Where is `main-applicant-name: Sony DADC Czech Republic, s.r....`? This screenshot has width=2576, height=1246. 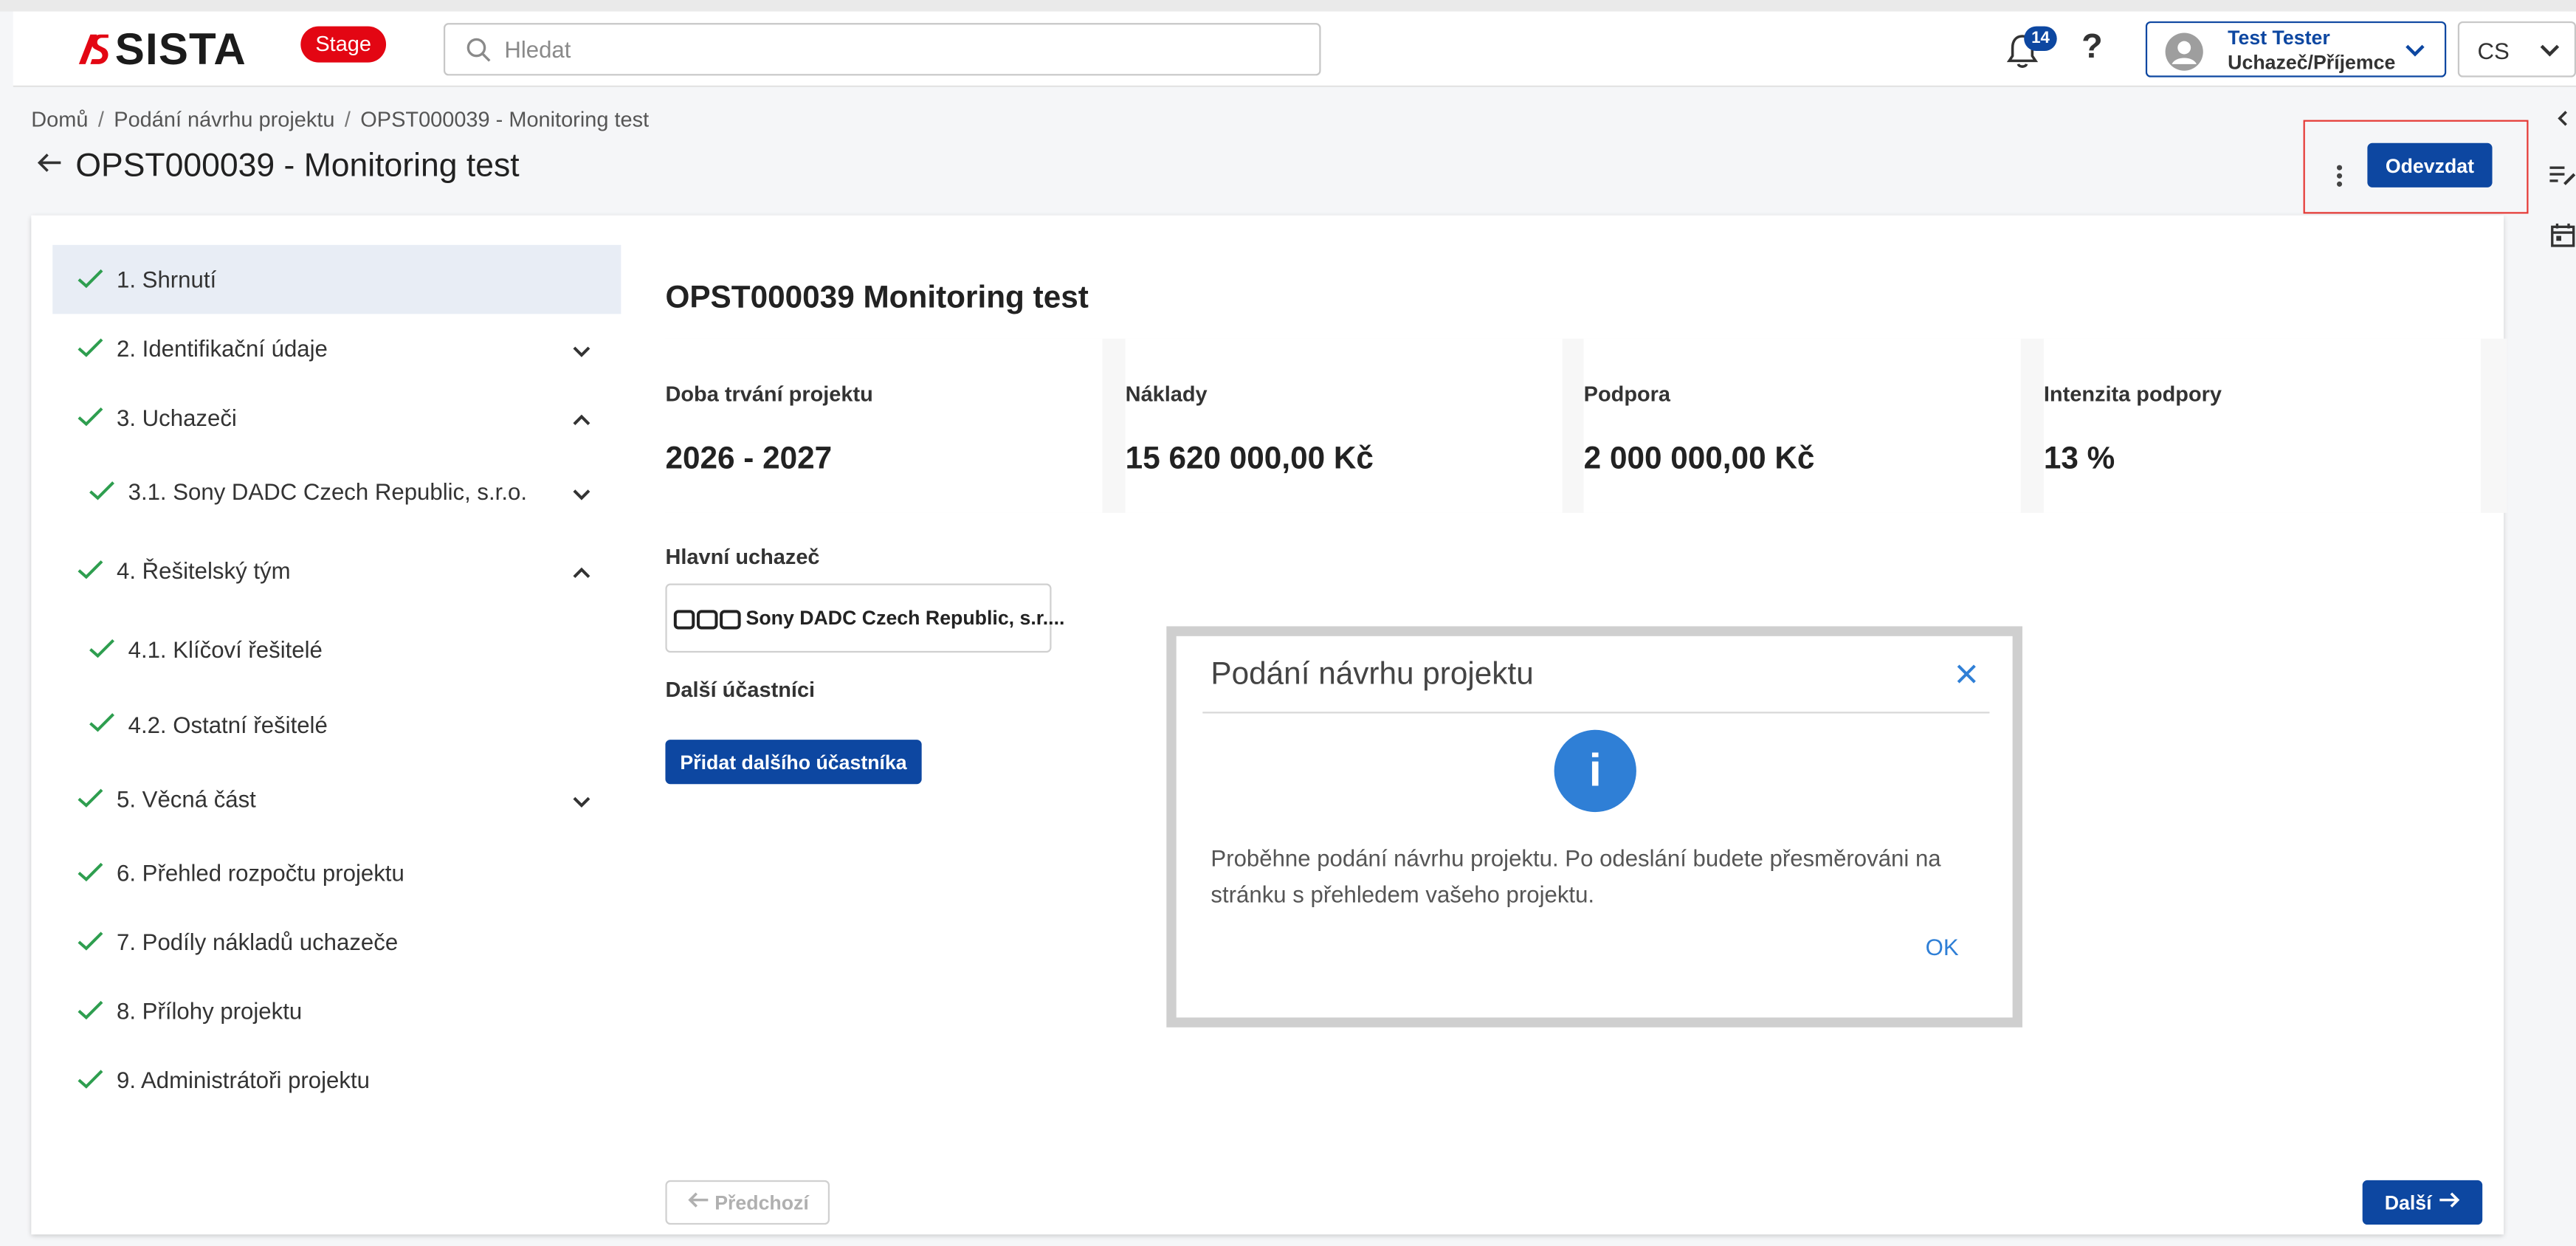
main-applicant-name: Sony DADC Czech Republic, s.r.... is located at coordinates (905, 618).